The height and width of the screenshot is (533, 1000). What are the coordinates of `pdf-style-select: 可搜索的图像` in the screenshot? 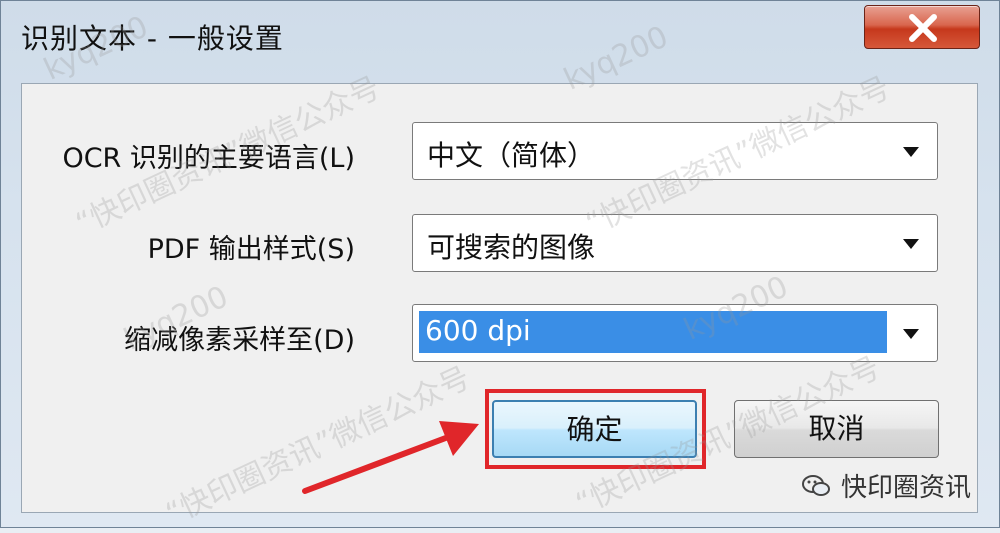 It's located at (675, 243).